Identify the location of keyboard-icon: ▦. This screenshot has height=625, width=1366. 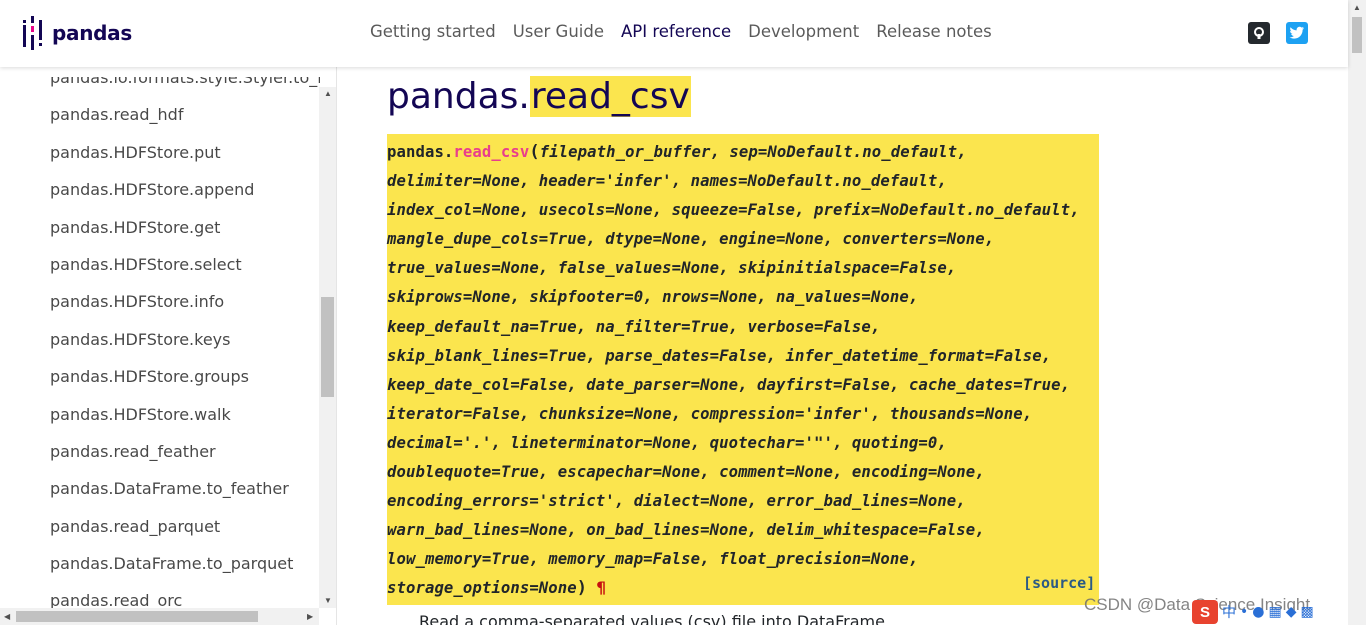
(1274, 612).